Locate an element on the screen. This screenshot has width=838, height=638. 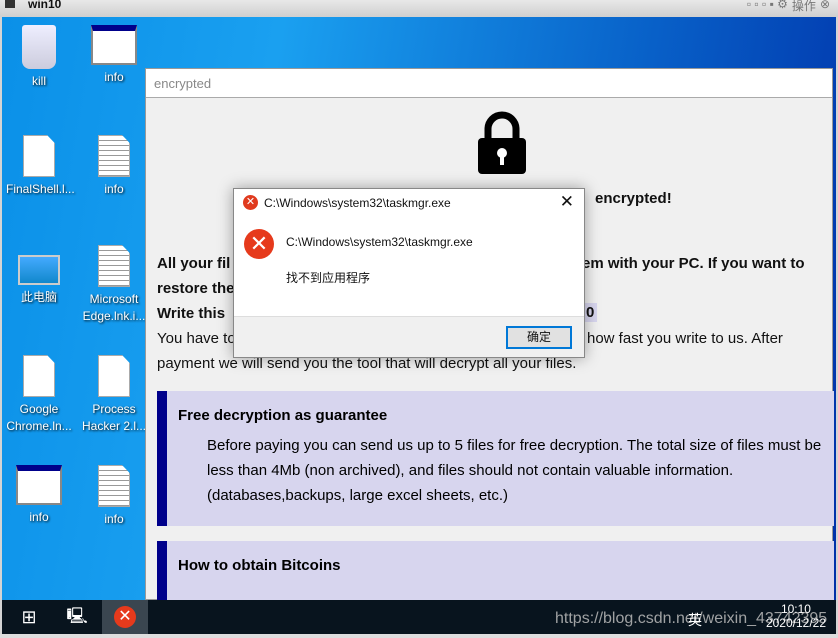
start-windows-icon: ⊞ is located at coordinates (29, 617).